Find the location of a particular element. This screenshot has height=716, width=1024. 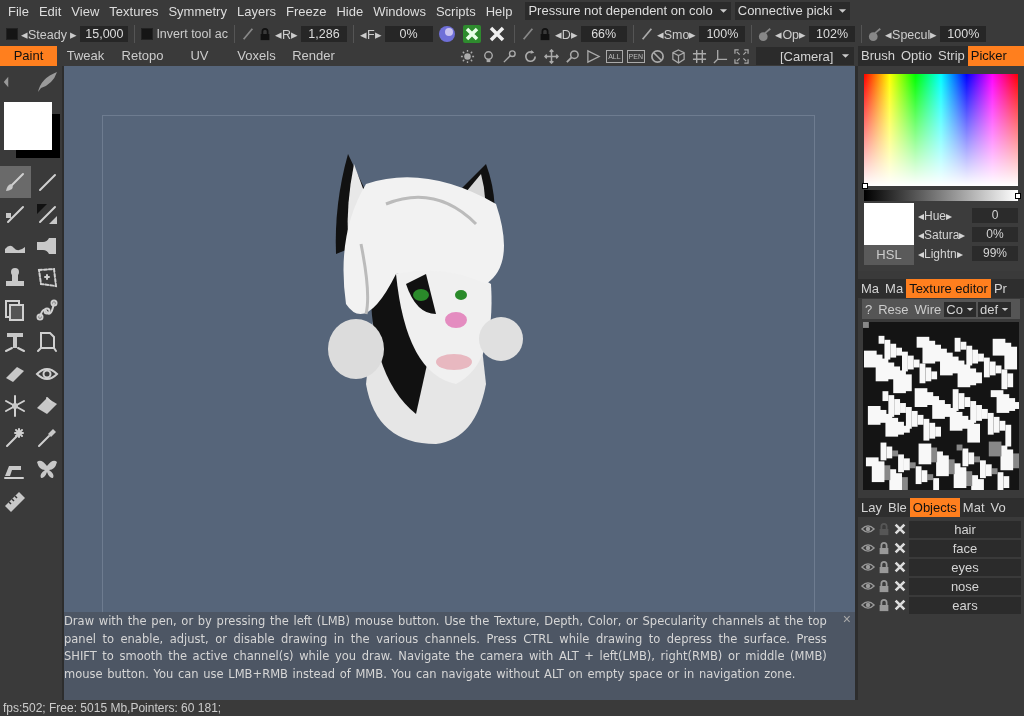

object-name: ears is located at coordinates (965, 605).